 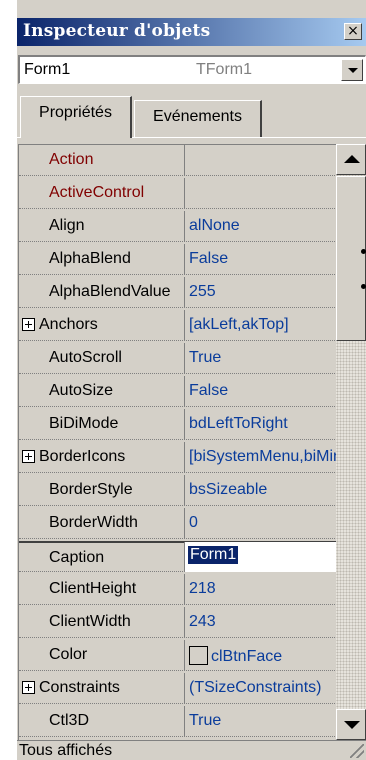 What do you see at coordinates (66, 750) in the screenshot?
I see `status-text: Tous affichés` at bounding box center [66, 750].